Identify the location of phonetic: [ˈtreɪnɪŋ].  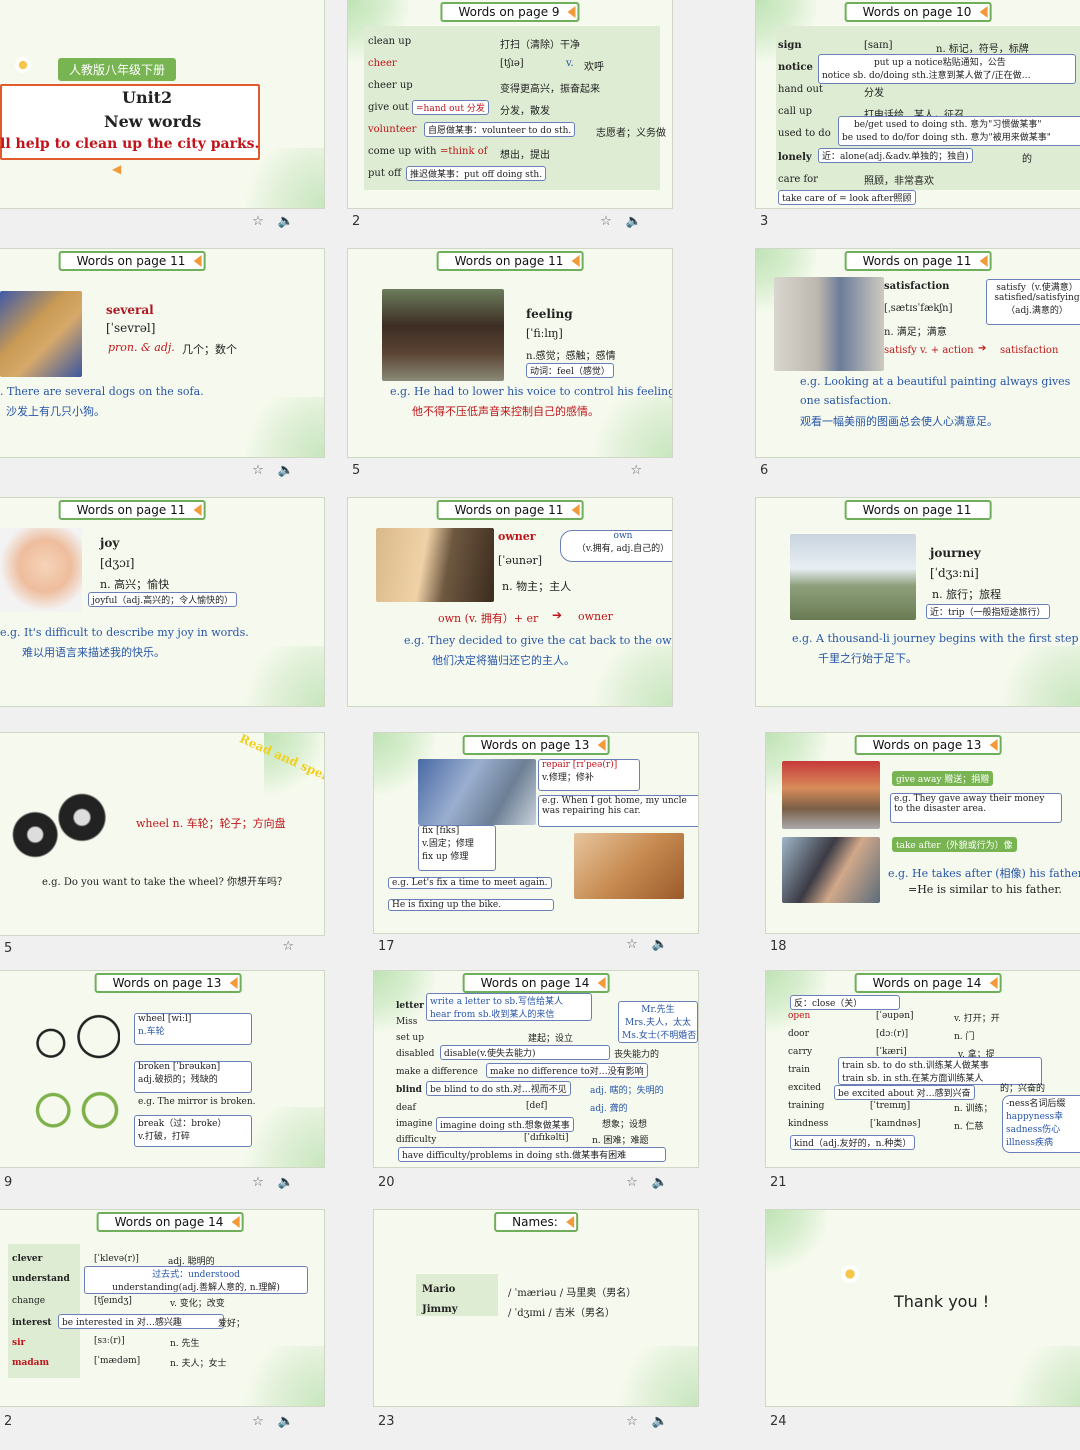
(890, 1106).